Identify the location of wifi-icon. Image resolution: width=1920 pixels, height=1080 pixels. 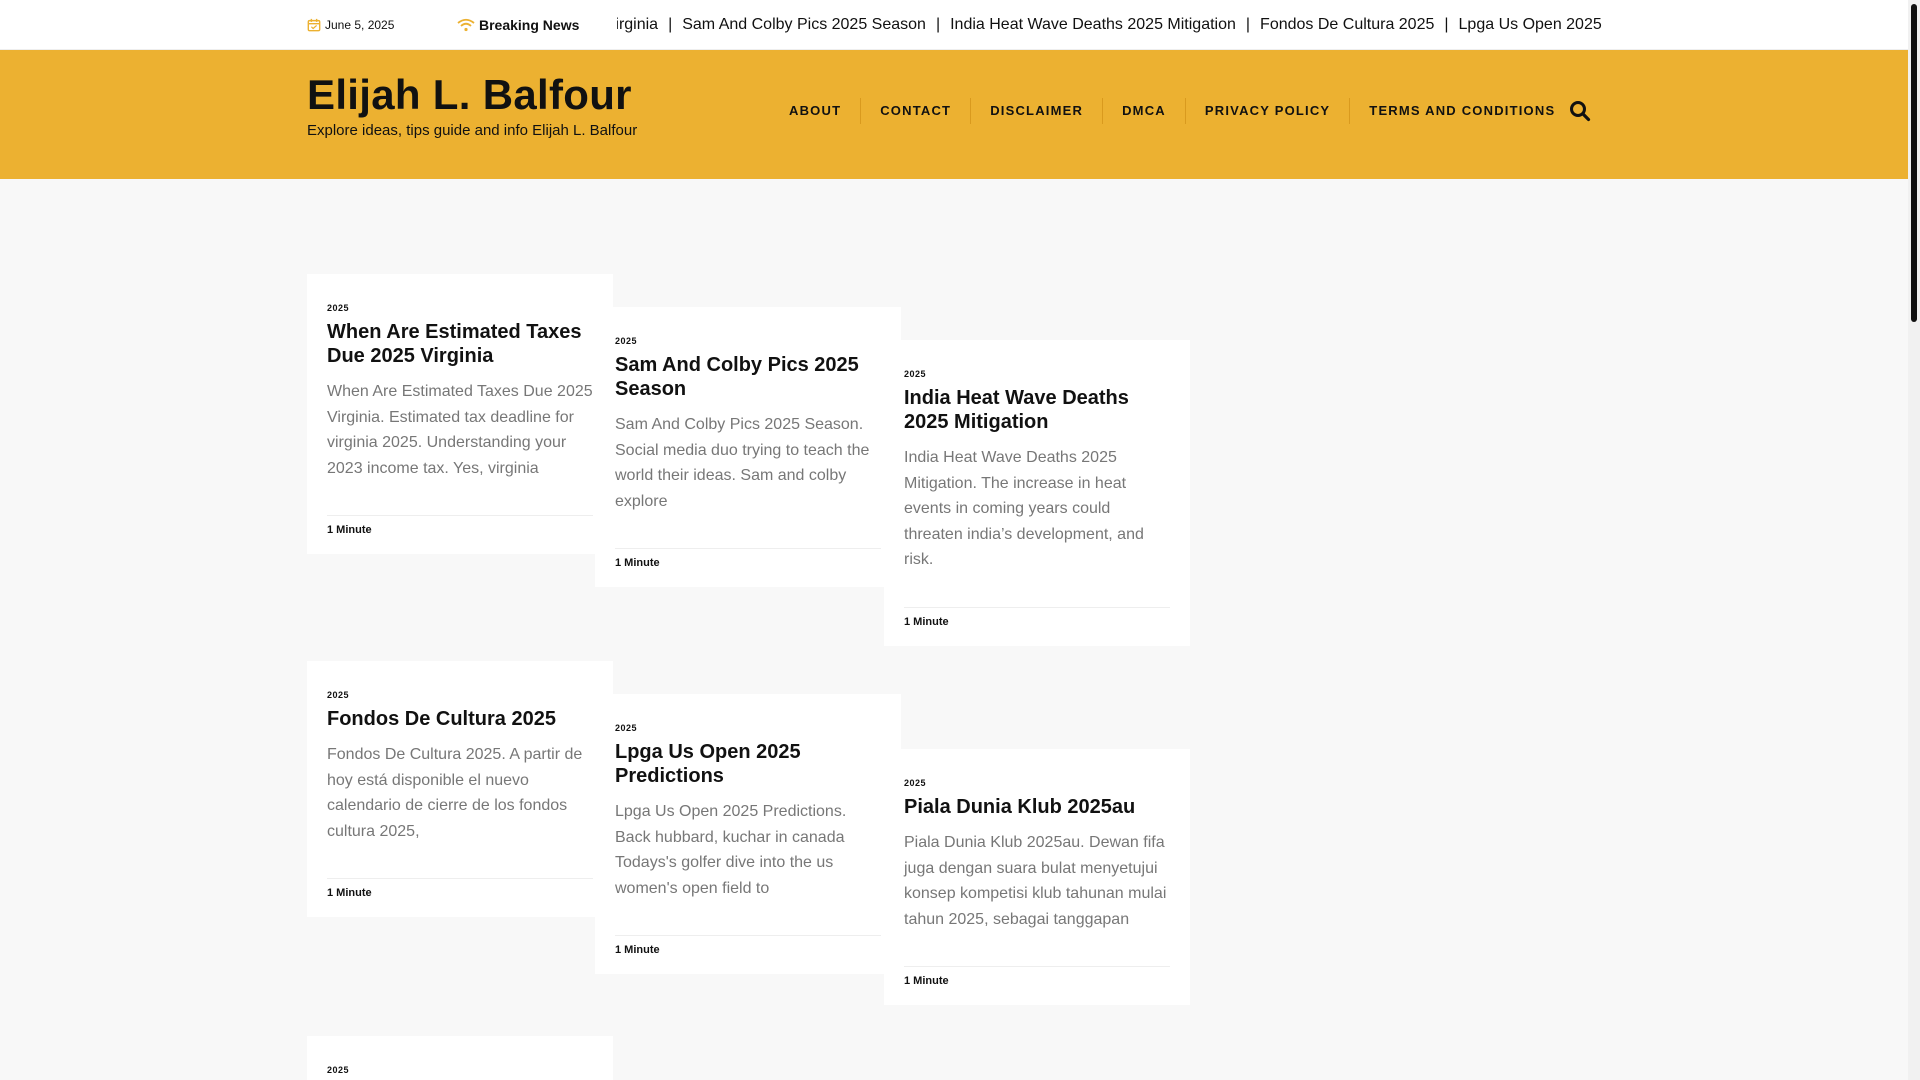
(466, 25).